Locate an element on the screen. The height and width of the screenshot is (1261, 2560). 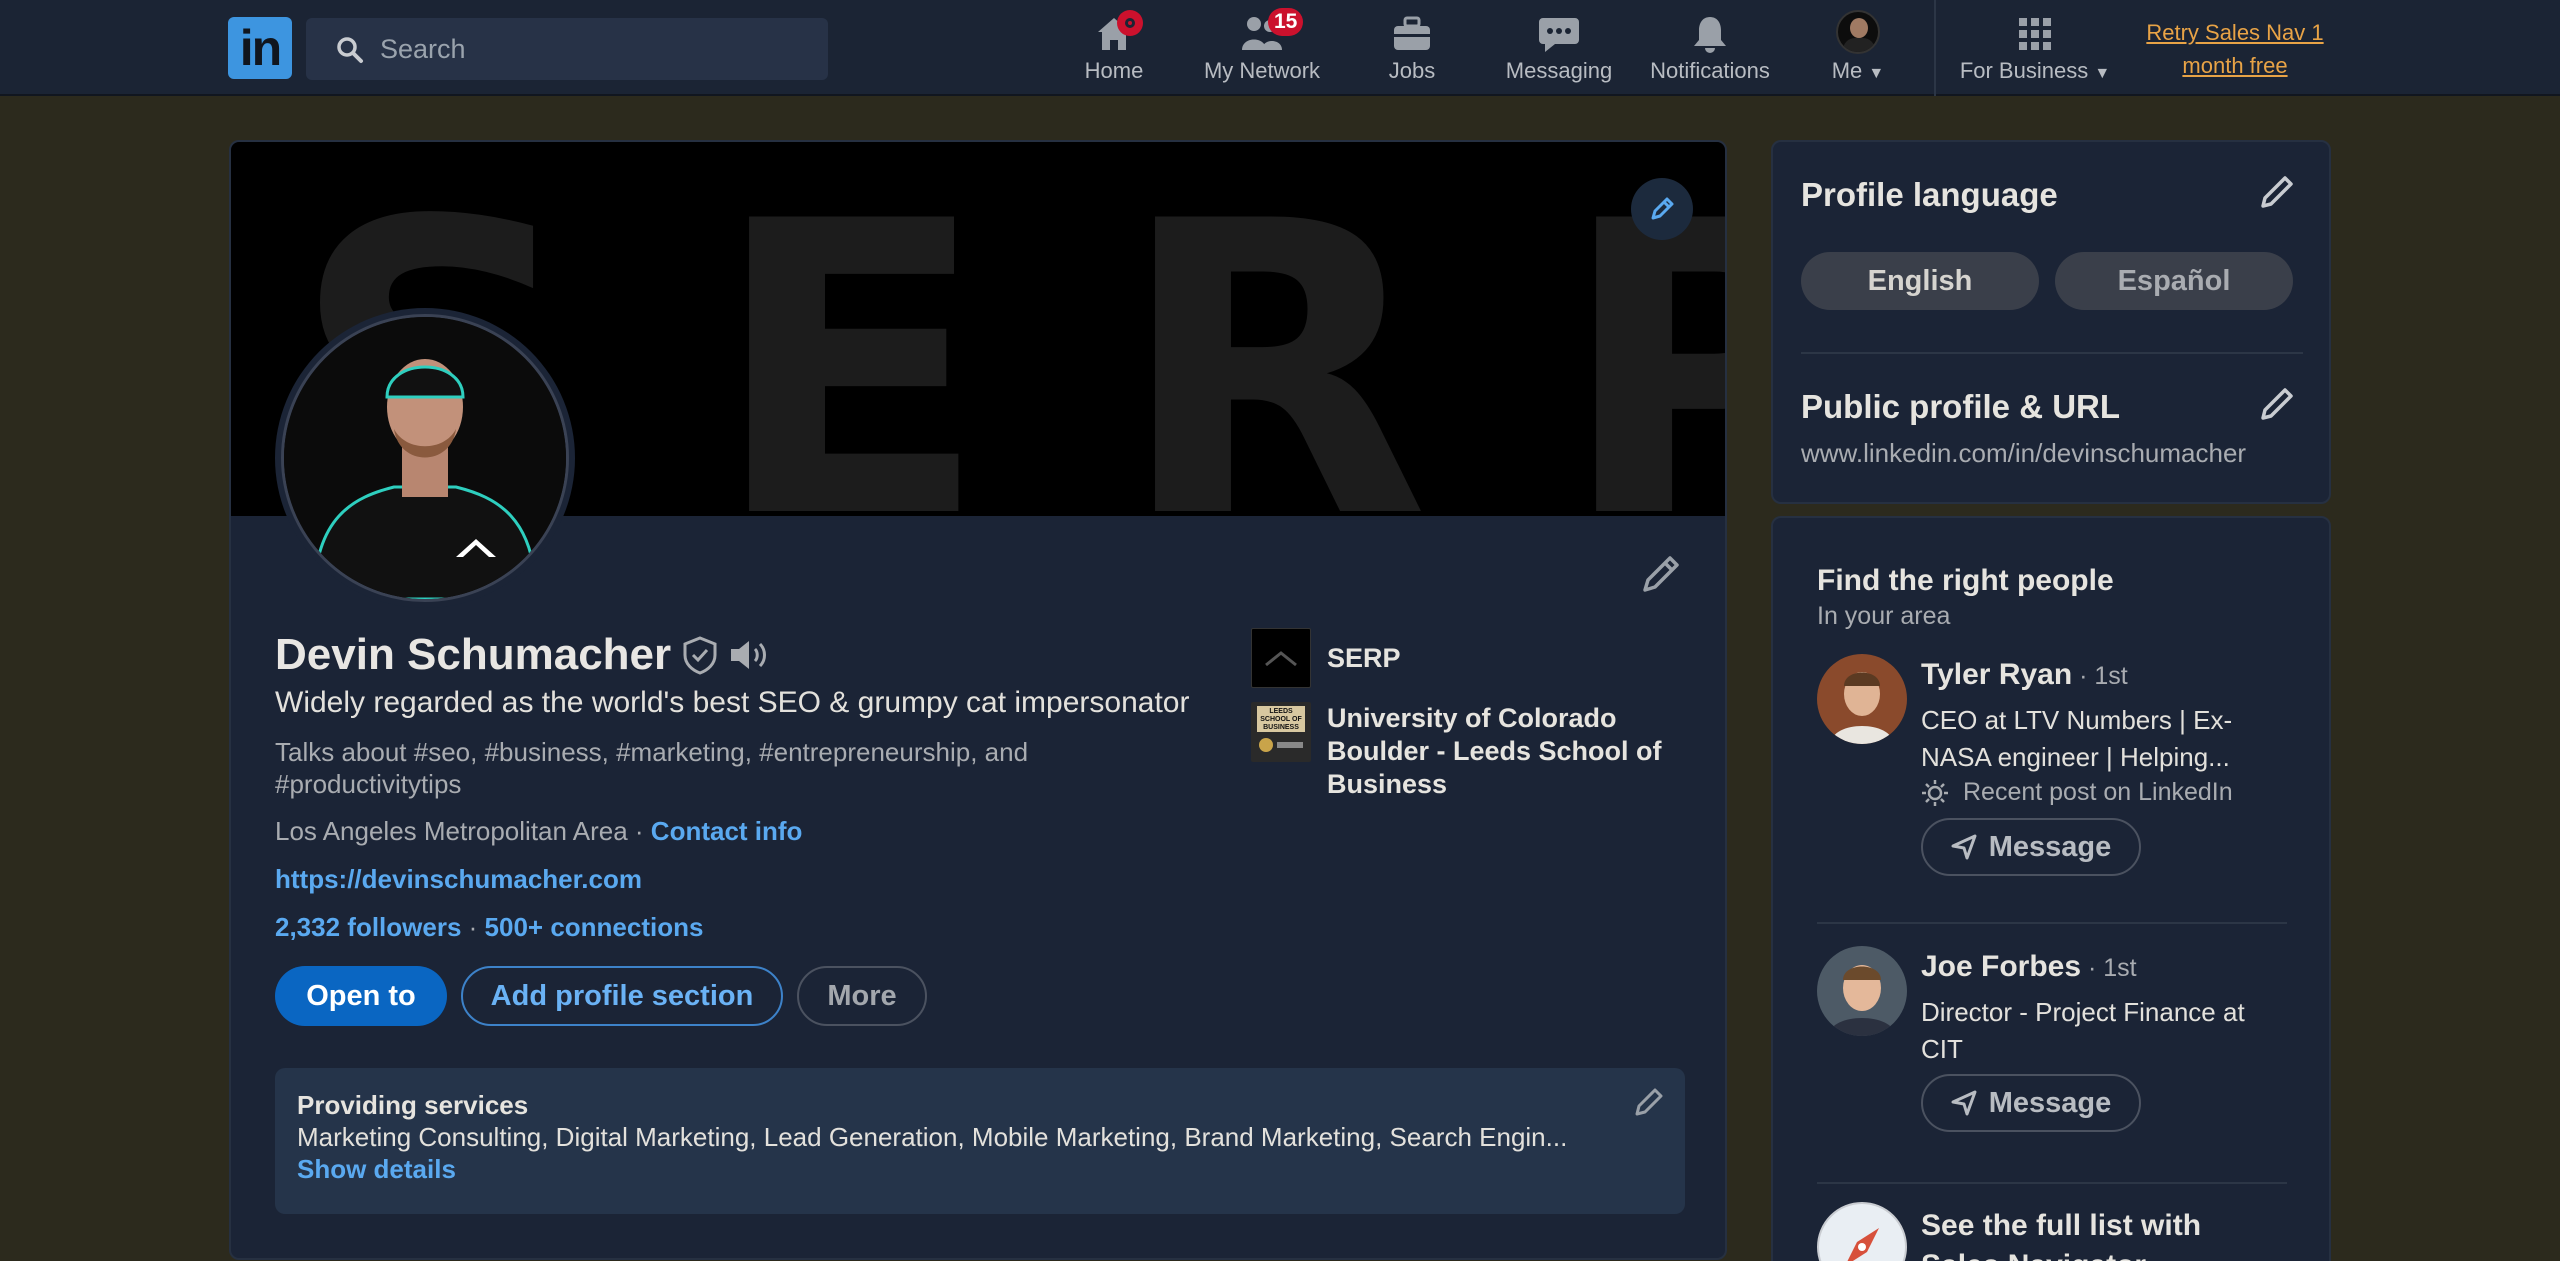
followers-connections-row: 2,332 followers · 500+ connections is located at coordinates (489, 927).